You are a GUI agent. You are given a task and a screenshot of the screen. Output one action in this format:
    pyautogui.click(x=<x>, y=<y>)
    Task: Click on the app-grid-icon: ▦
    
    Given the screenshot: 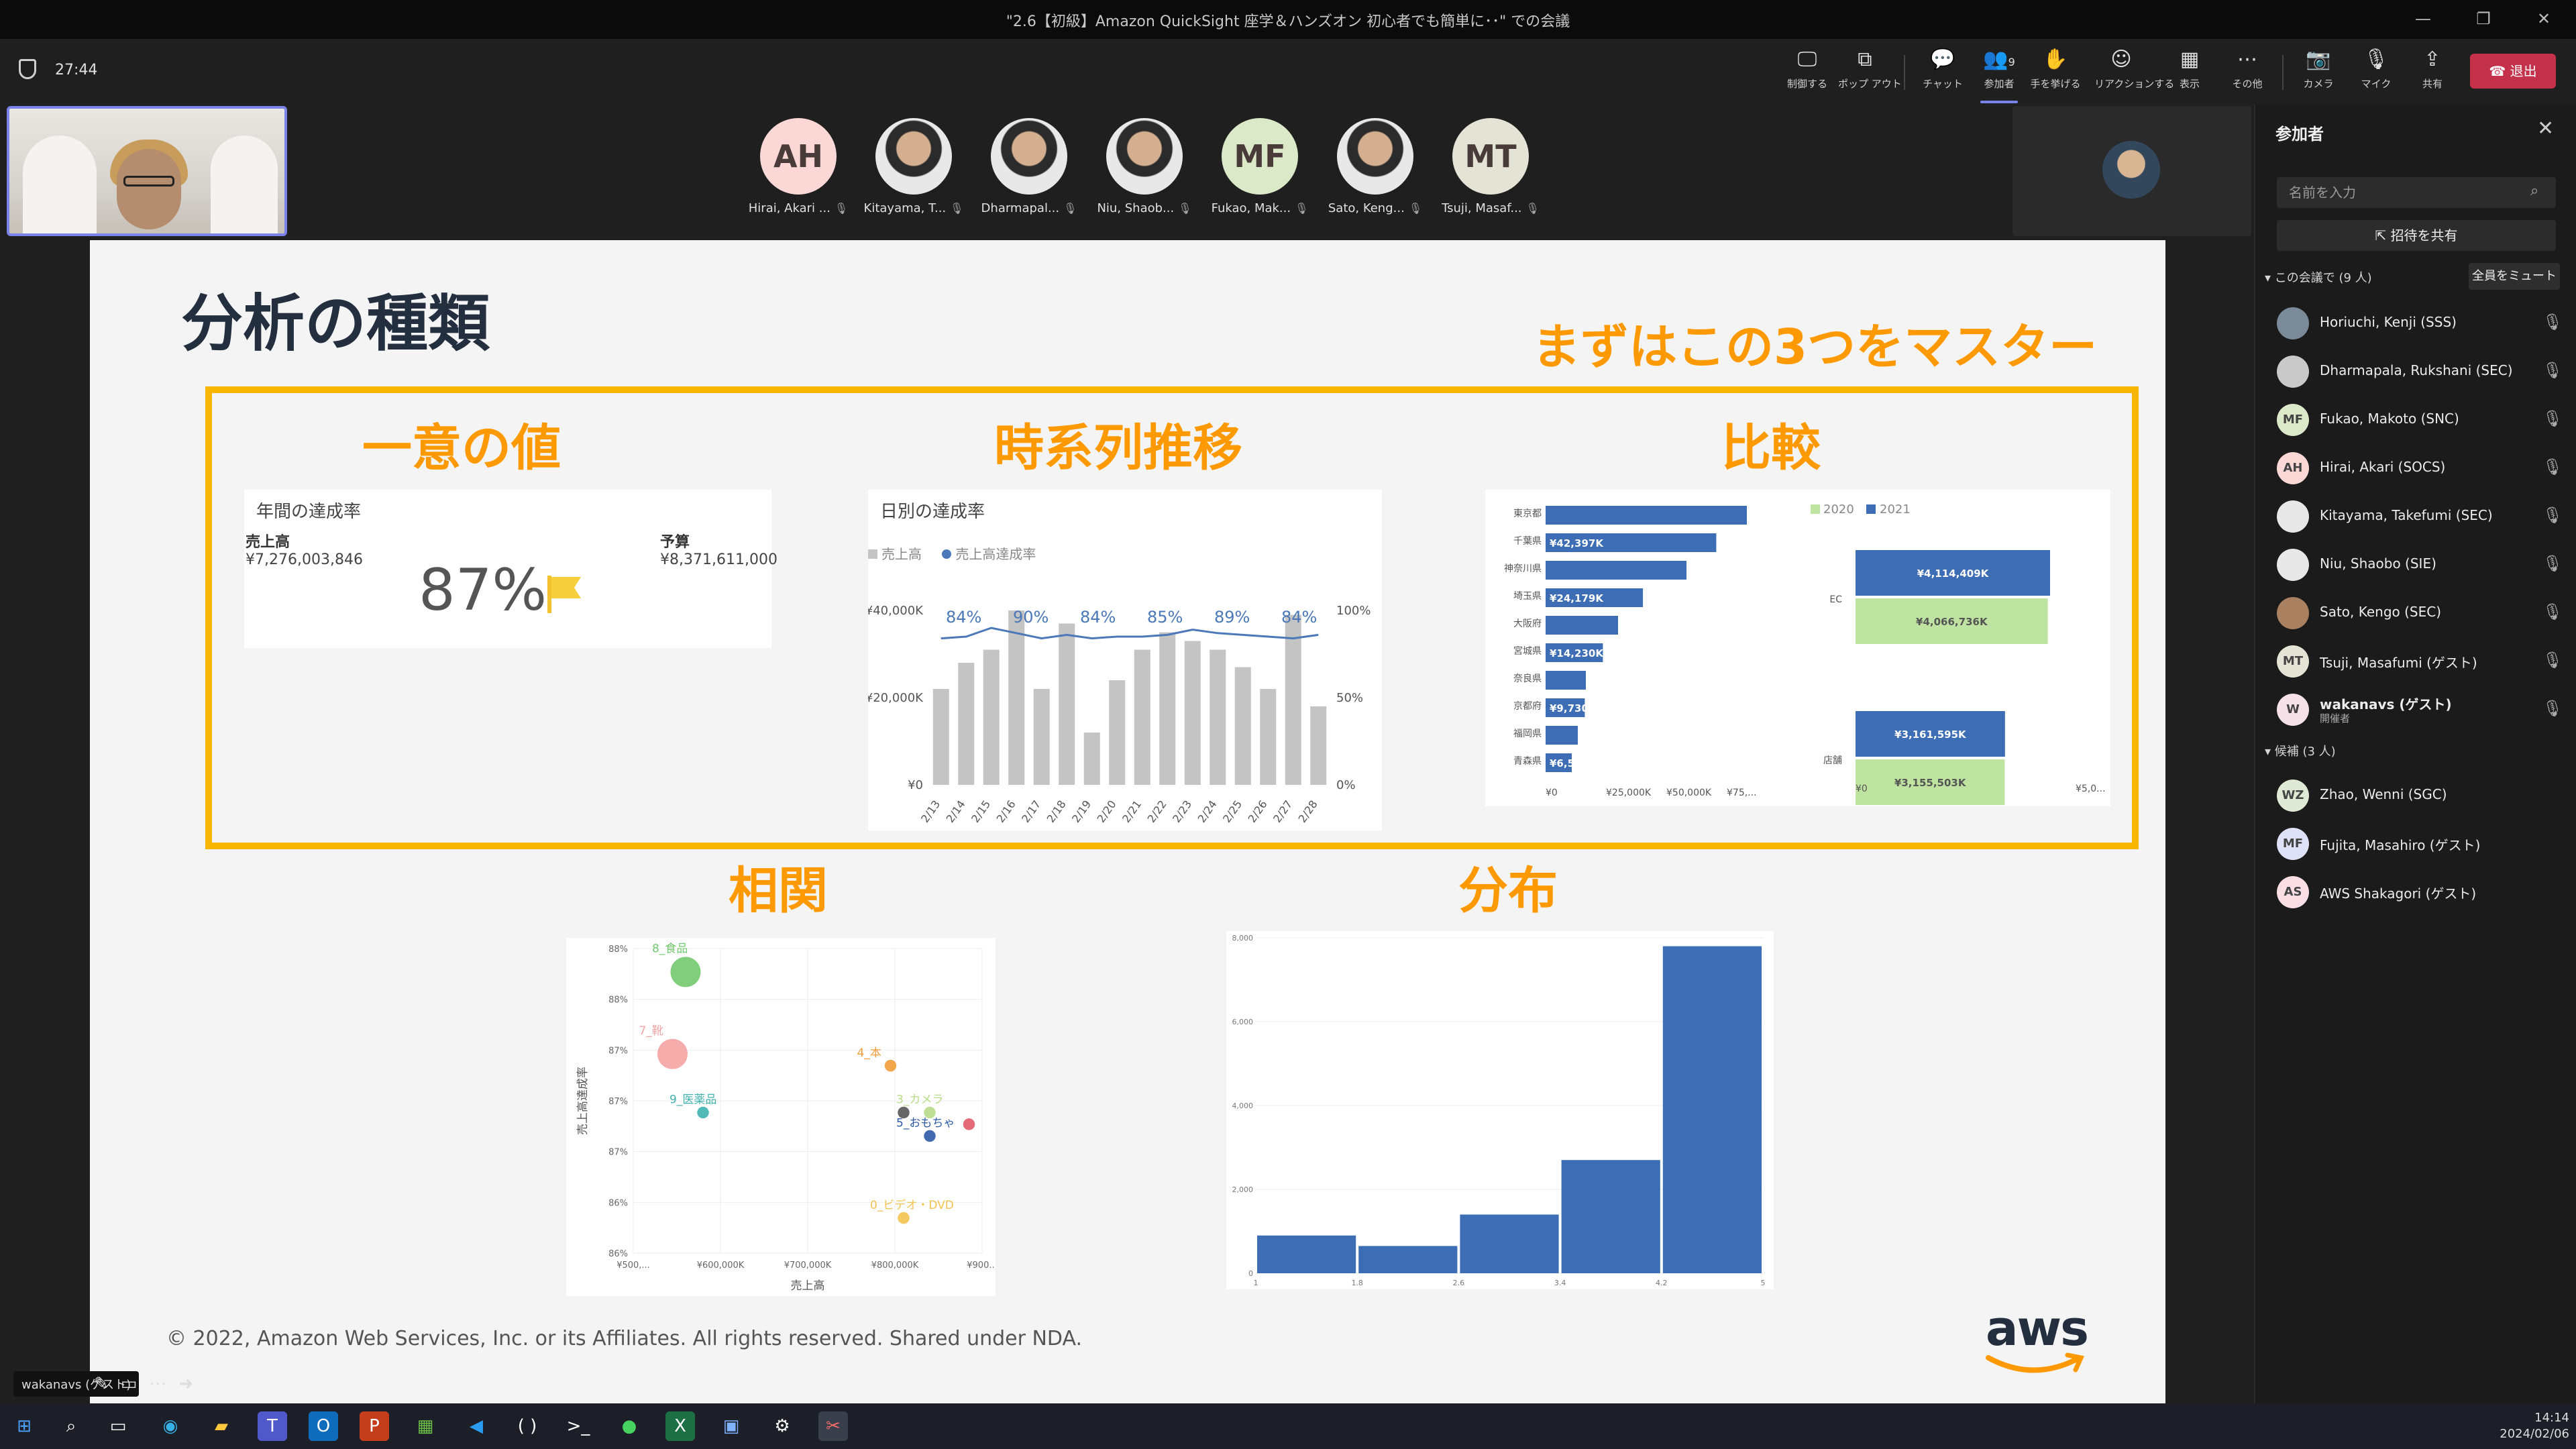 What is the action you would take?
    pyautogui.click(x=425, y=1426)
    